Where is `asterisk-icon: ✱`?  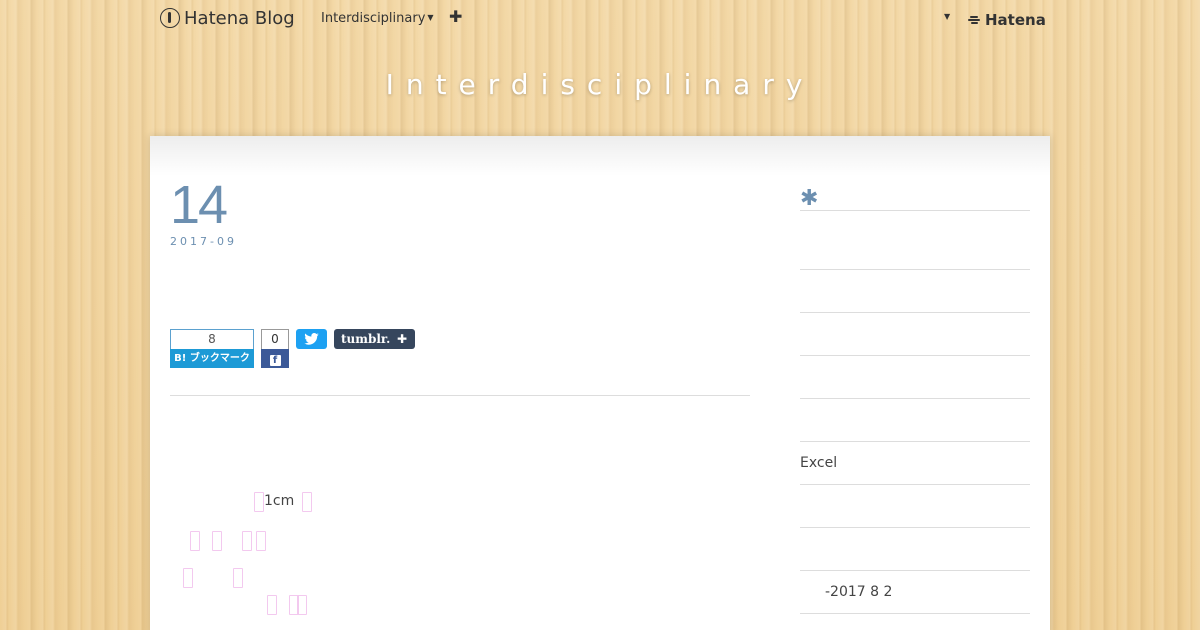
asterisk-icon: ✱ is located at coordinates (809, 198).